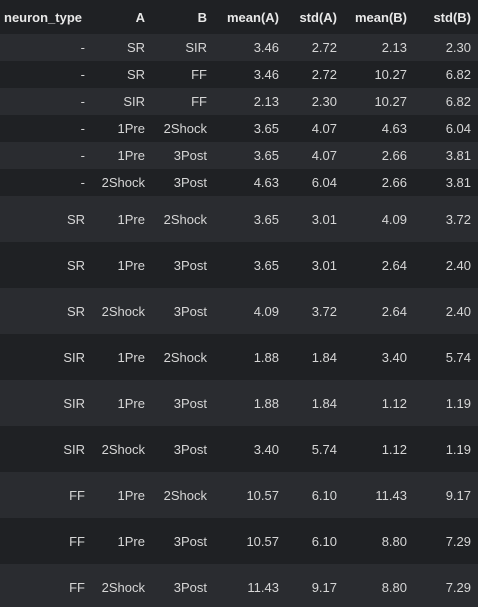  Describe the element at coordinates (250, 311) in the screenshot. I see `cell-mean-a: 4.09` at that location.